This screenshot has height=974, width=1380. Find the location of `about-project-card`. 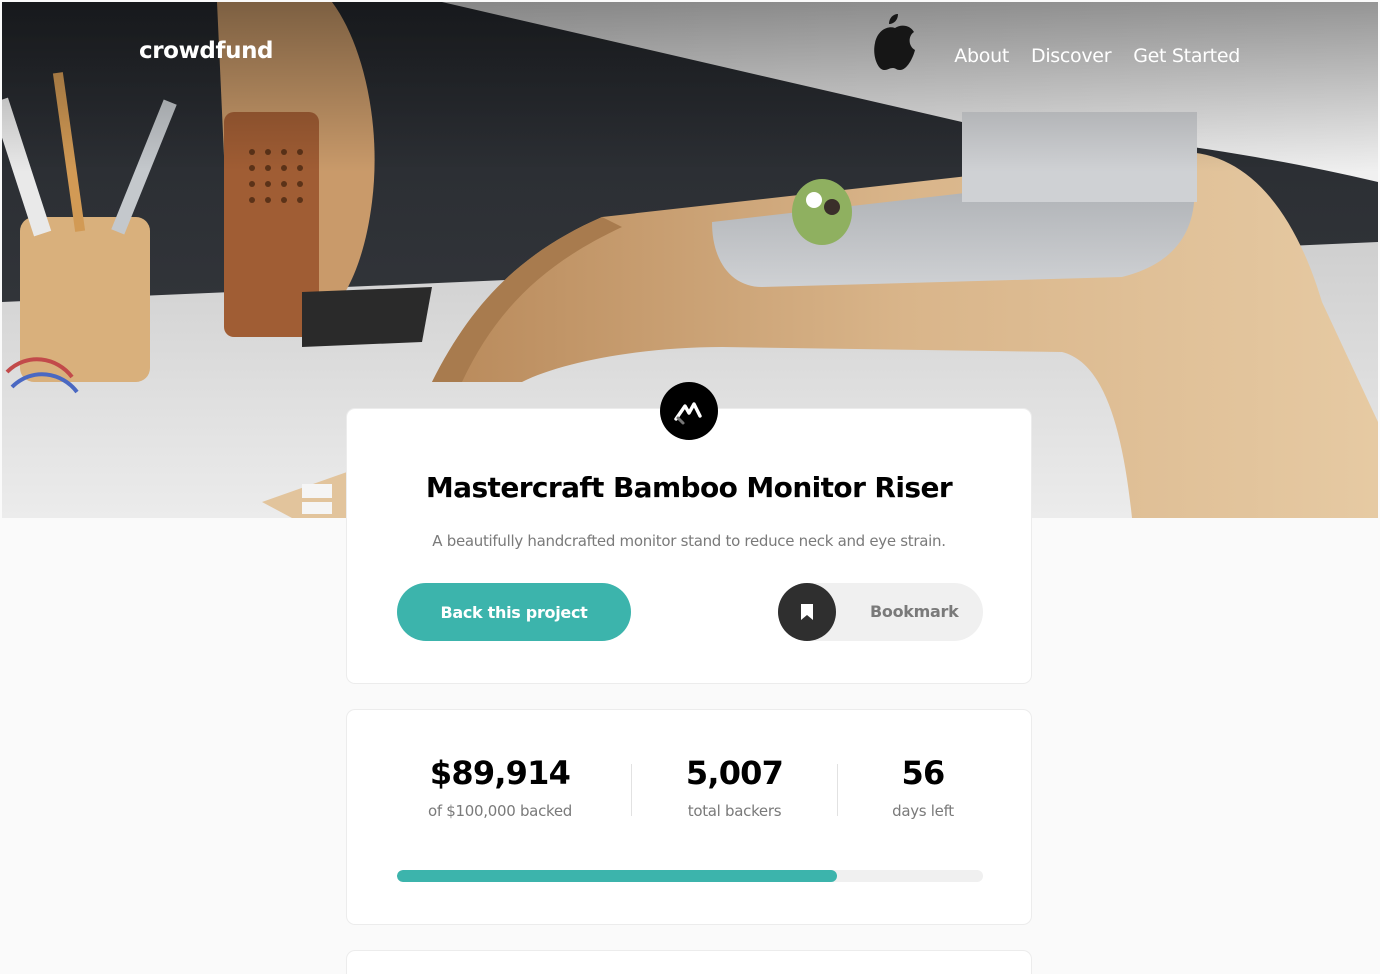

about-project-card is located at coordinates (689, 962).